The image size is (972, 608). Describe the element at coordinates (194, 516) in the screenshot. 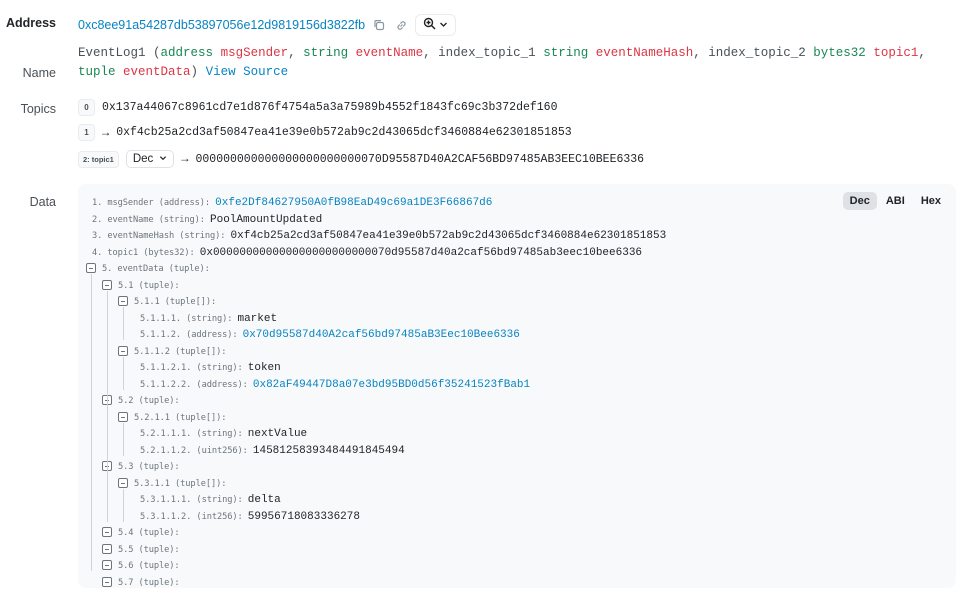

I see `data-line-label: 5.3.1.1.2. (int256):` at that location.